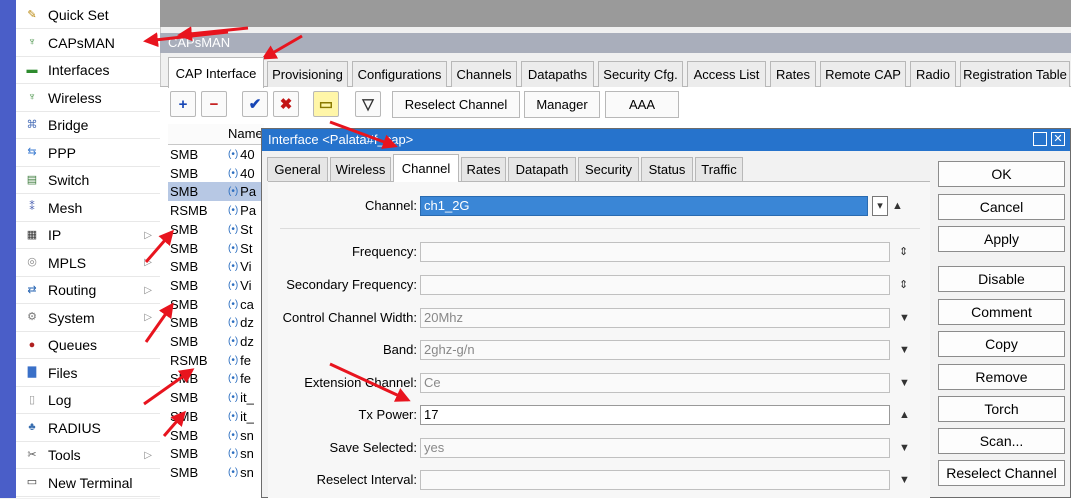 This screenshot has width=1071, height=499. I want to click on reselect-interval-field, so click(655, 480).